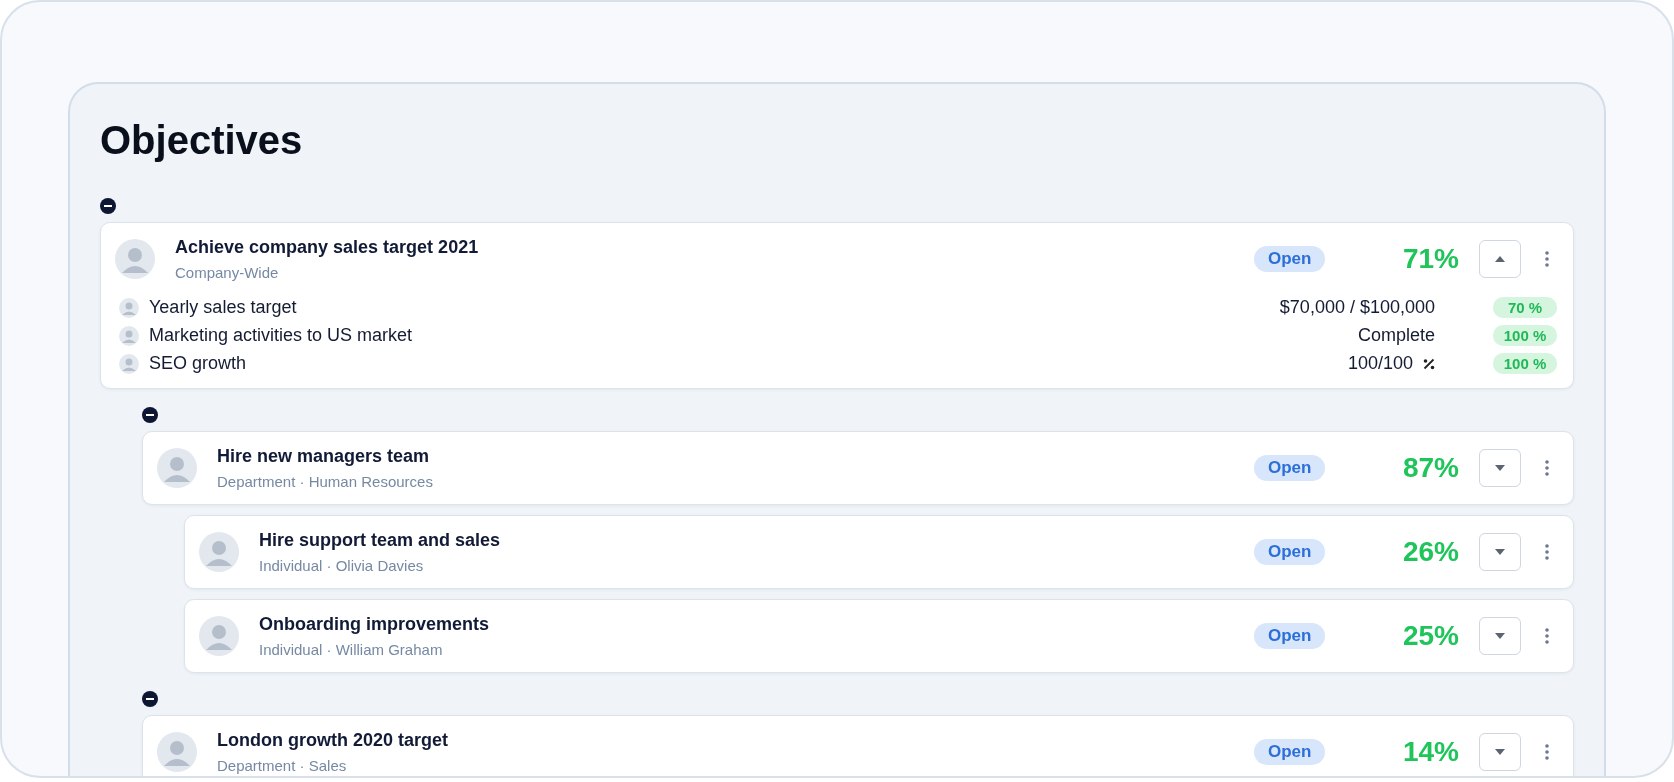  I want to click on objective-title: Hire support team and sales, so click(380, 540).